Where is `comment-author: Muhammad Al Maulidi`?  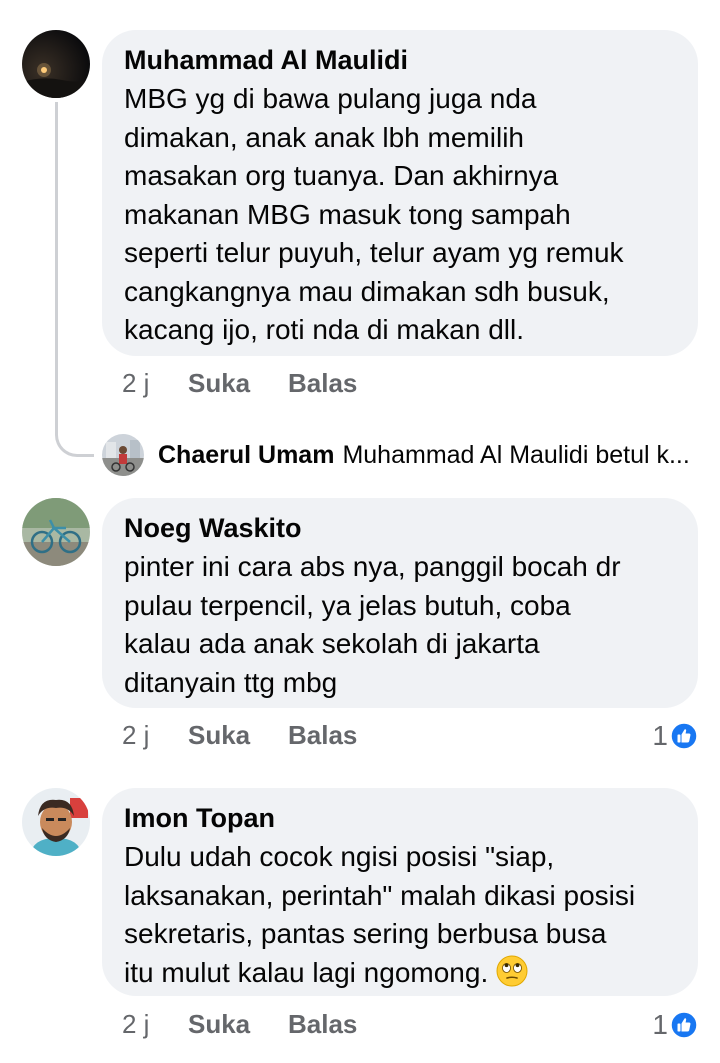
comment-author: Muhammad Al Maulidi is located at coordinates (400, 60).